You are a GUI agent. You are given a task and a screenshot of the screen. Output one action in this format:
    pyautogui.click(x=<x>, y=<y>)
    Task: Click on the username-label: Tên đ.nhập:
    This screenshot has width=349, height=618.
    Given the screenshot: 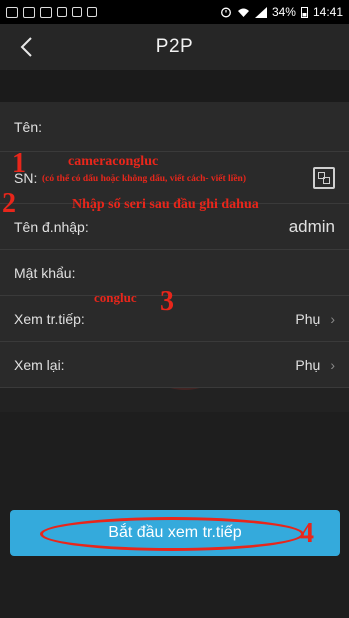 What is the action you would take?
    pyautogui.click(x=51, y=226)
    